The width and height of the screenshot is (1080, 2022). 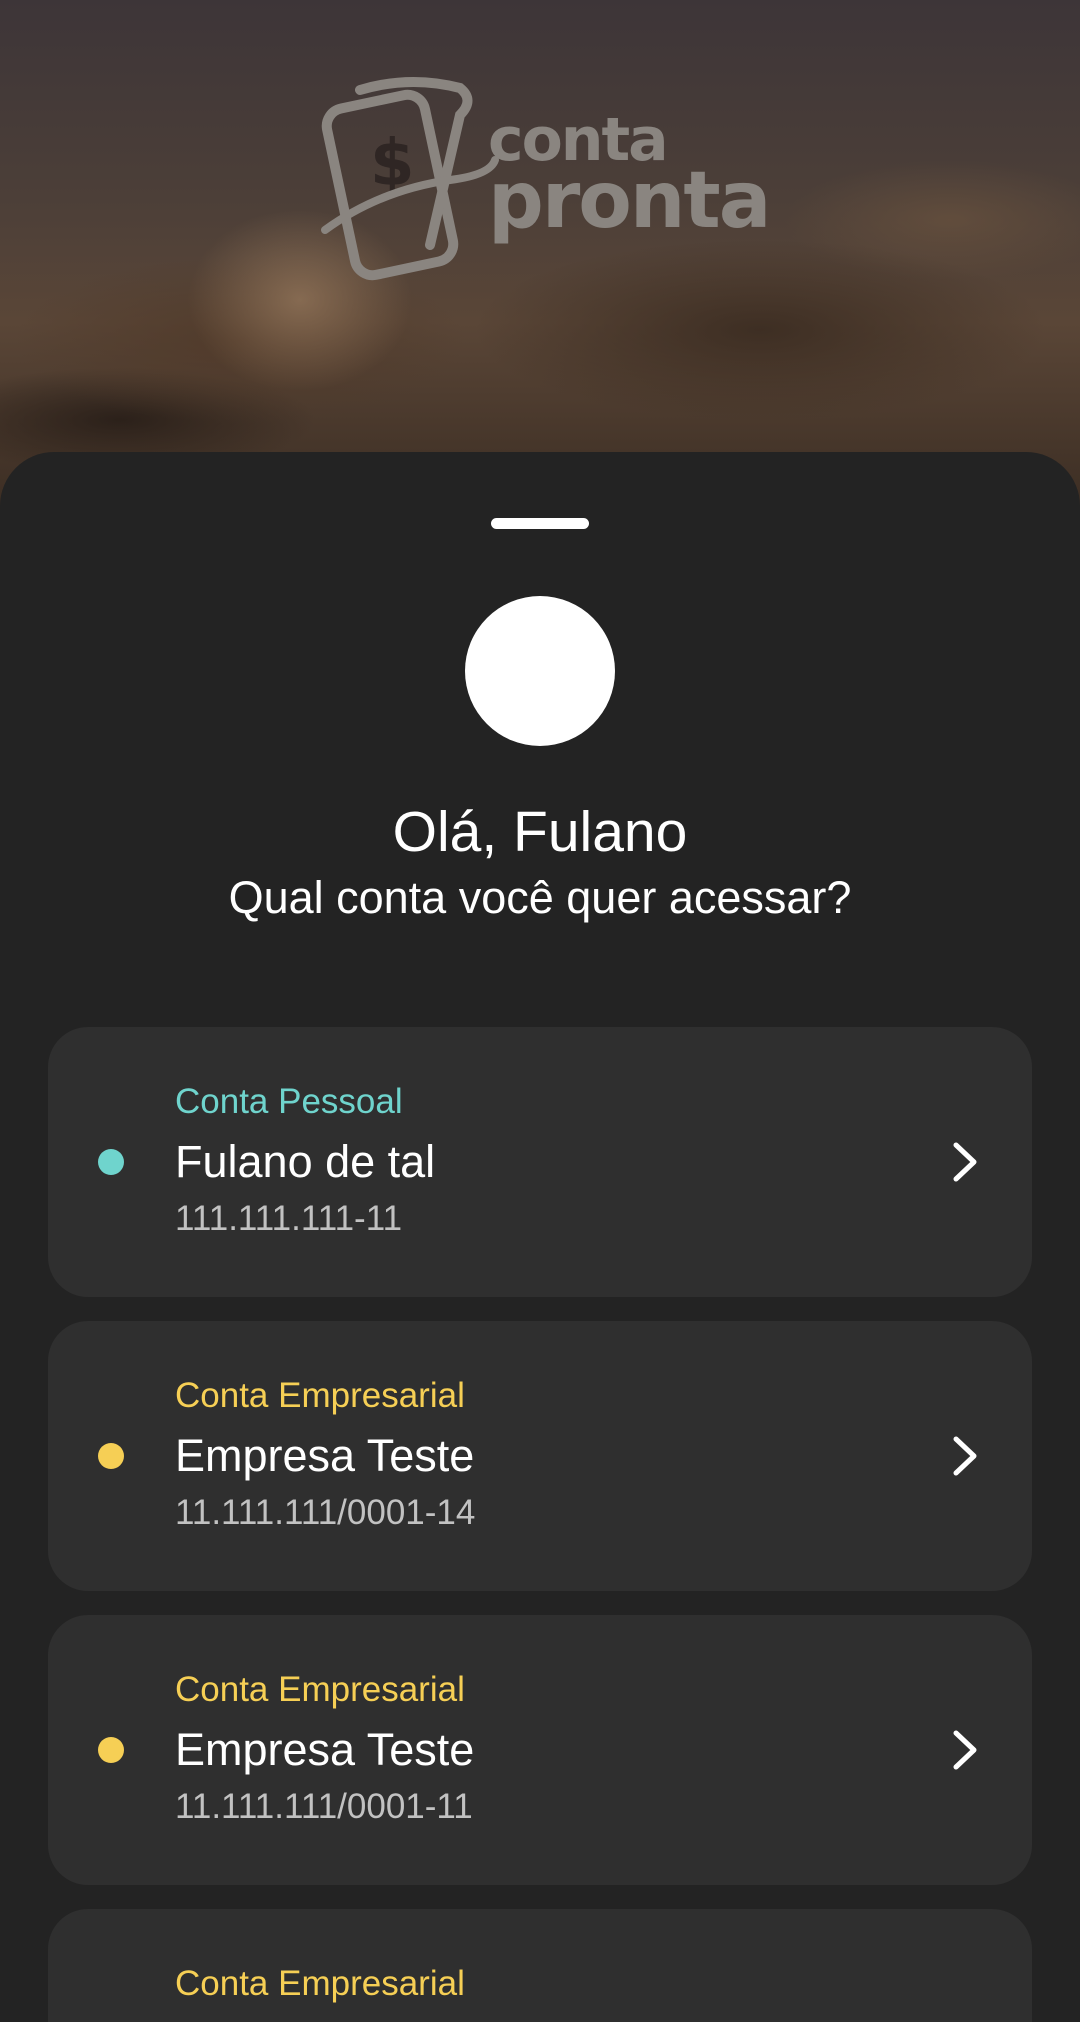 I want to click on account-type: Conta Pessoal, so click(x=289, y=1101).